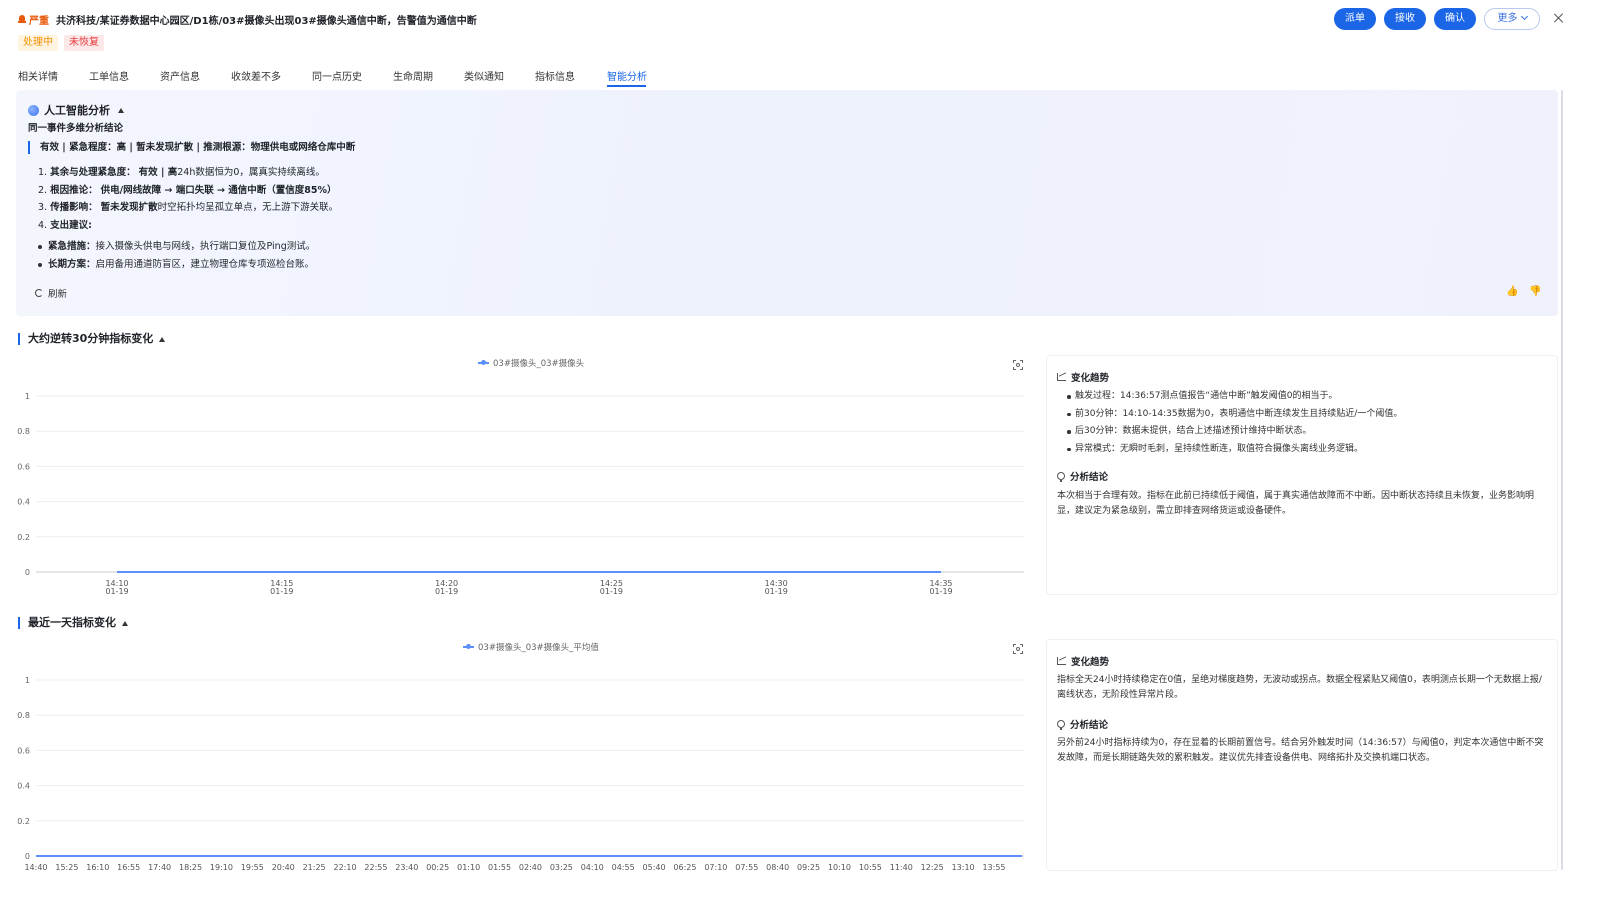 Image resolution: width=1600 pixels, height=899 pixels. What do you see at coordinates (413, 75) in the screenshot?
I see `tab-lifecycle: 生命周期` at bounding box center [413, 75].